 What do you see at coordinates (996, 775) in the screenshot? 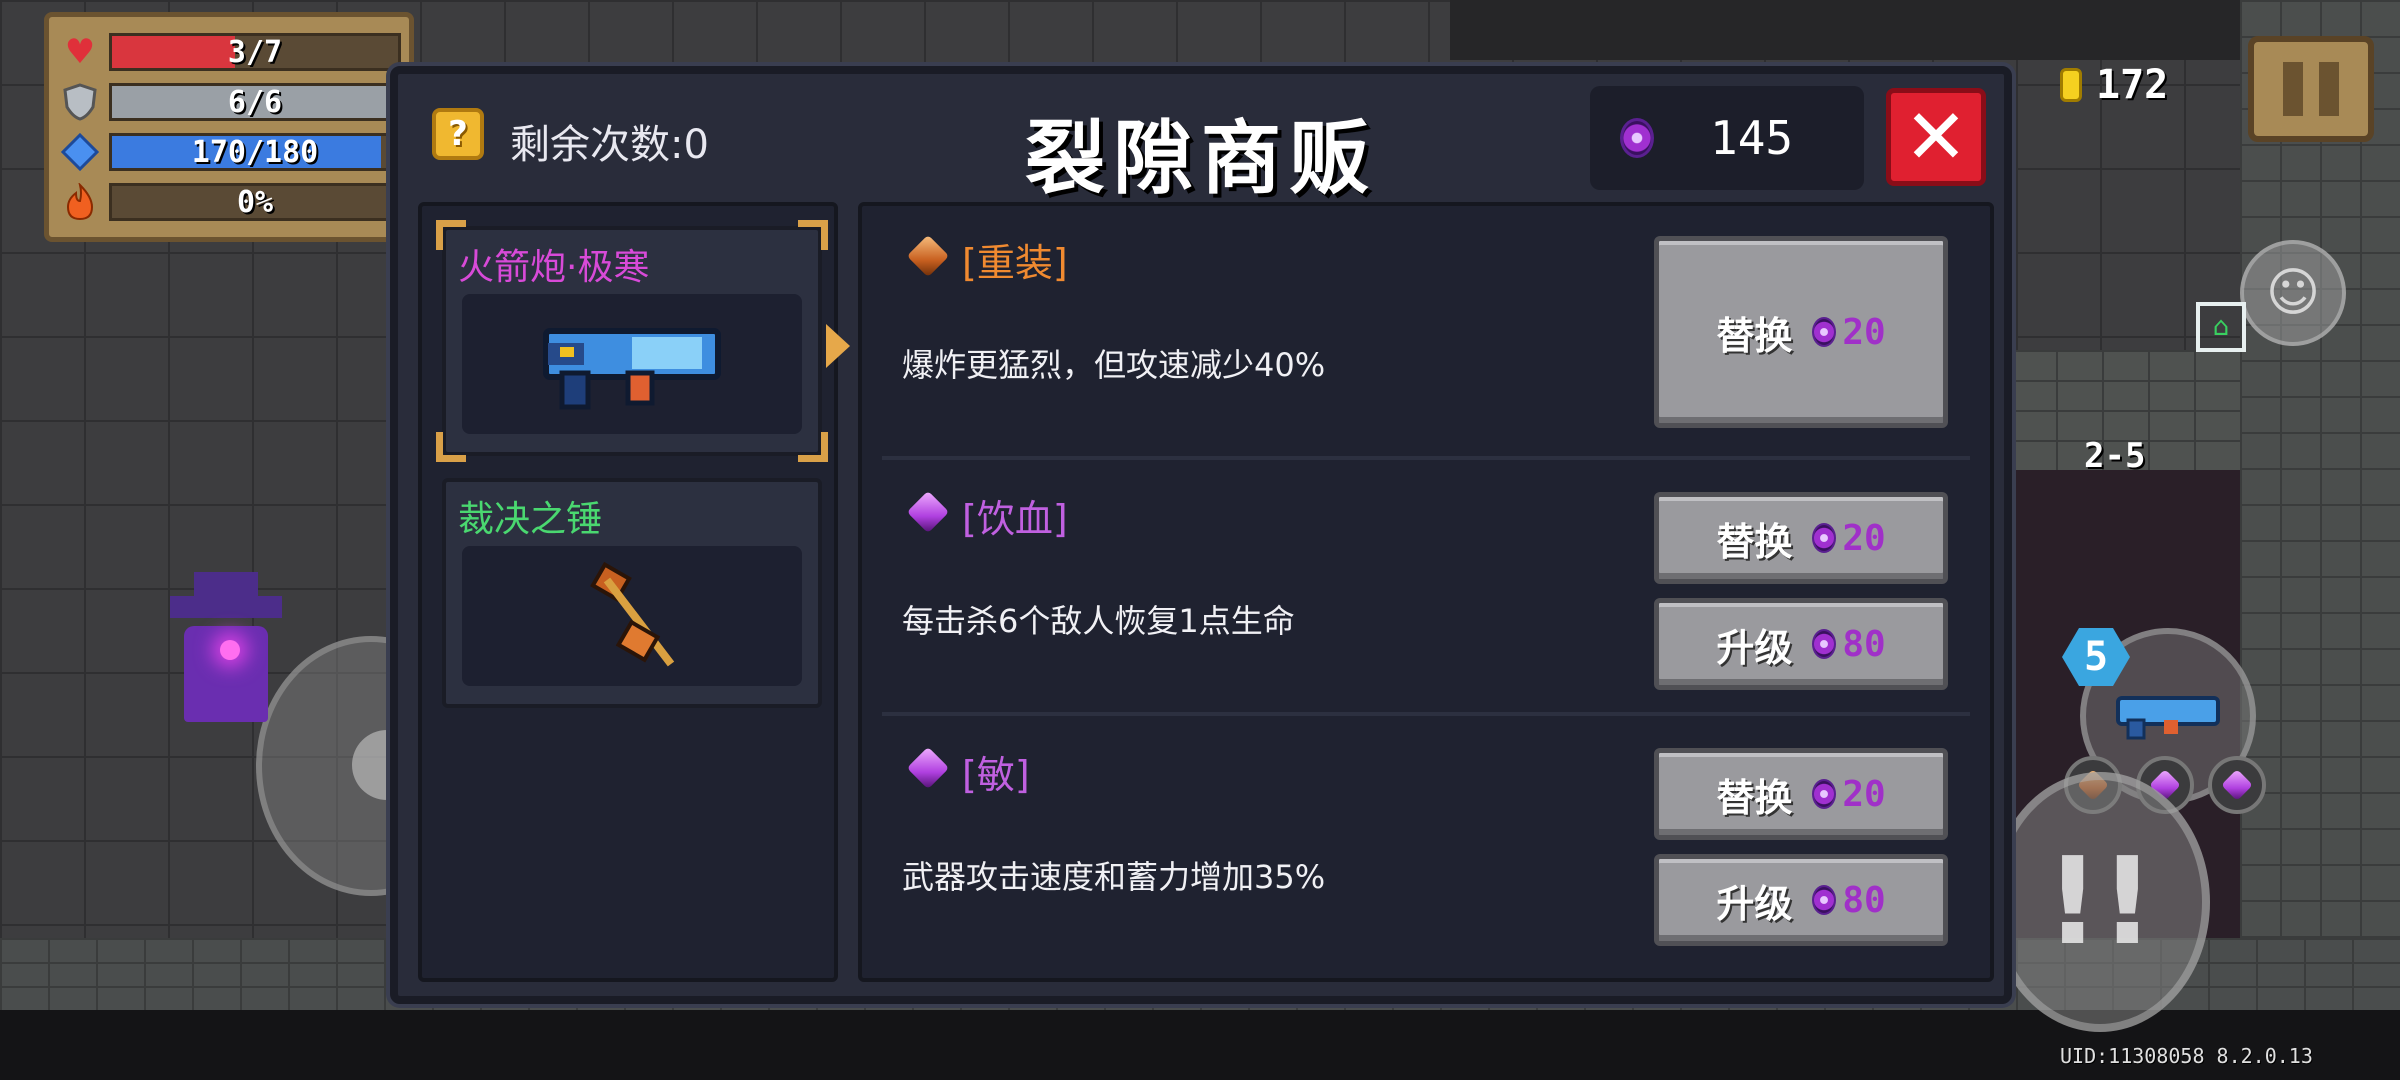
I see `affix-name: [敏]` at bounding box center [996, 775].